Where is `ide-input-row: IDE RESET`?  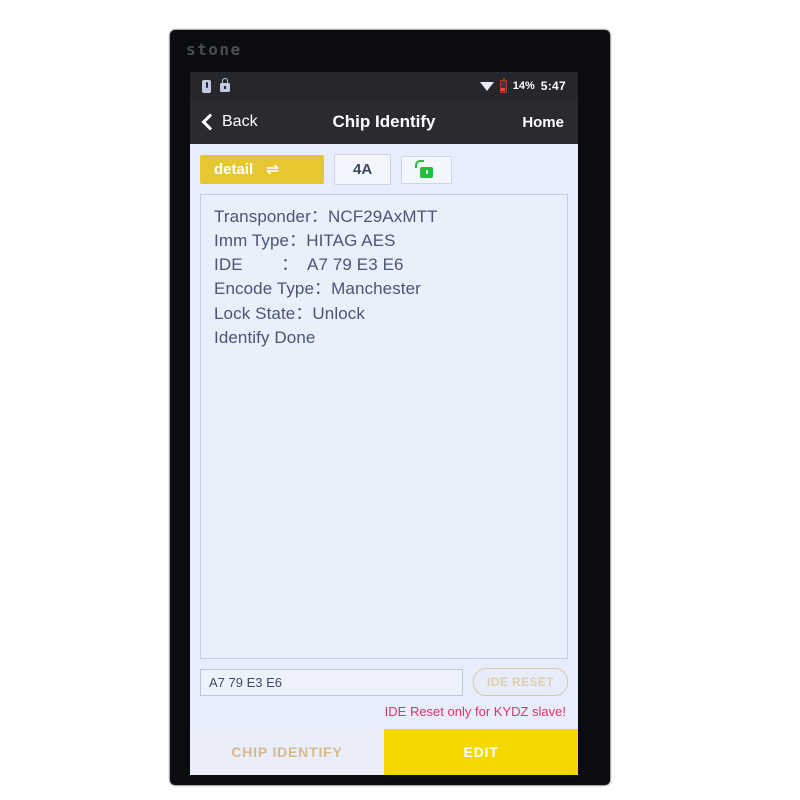
ide-input-row: IDE RESET is located at coordinates (384, 679).